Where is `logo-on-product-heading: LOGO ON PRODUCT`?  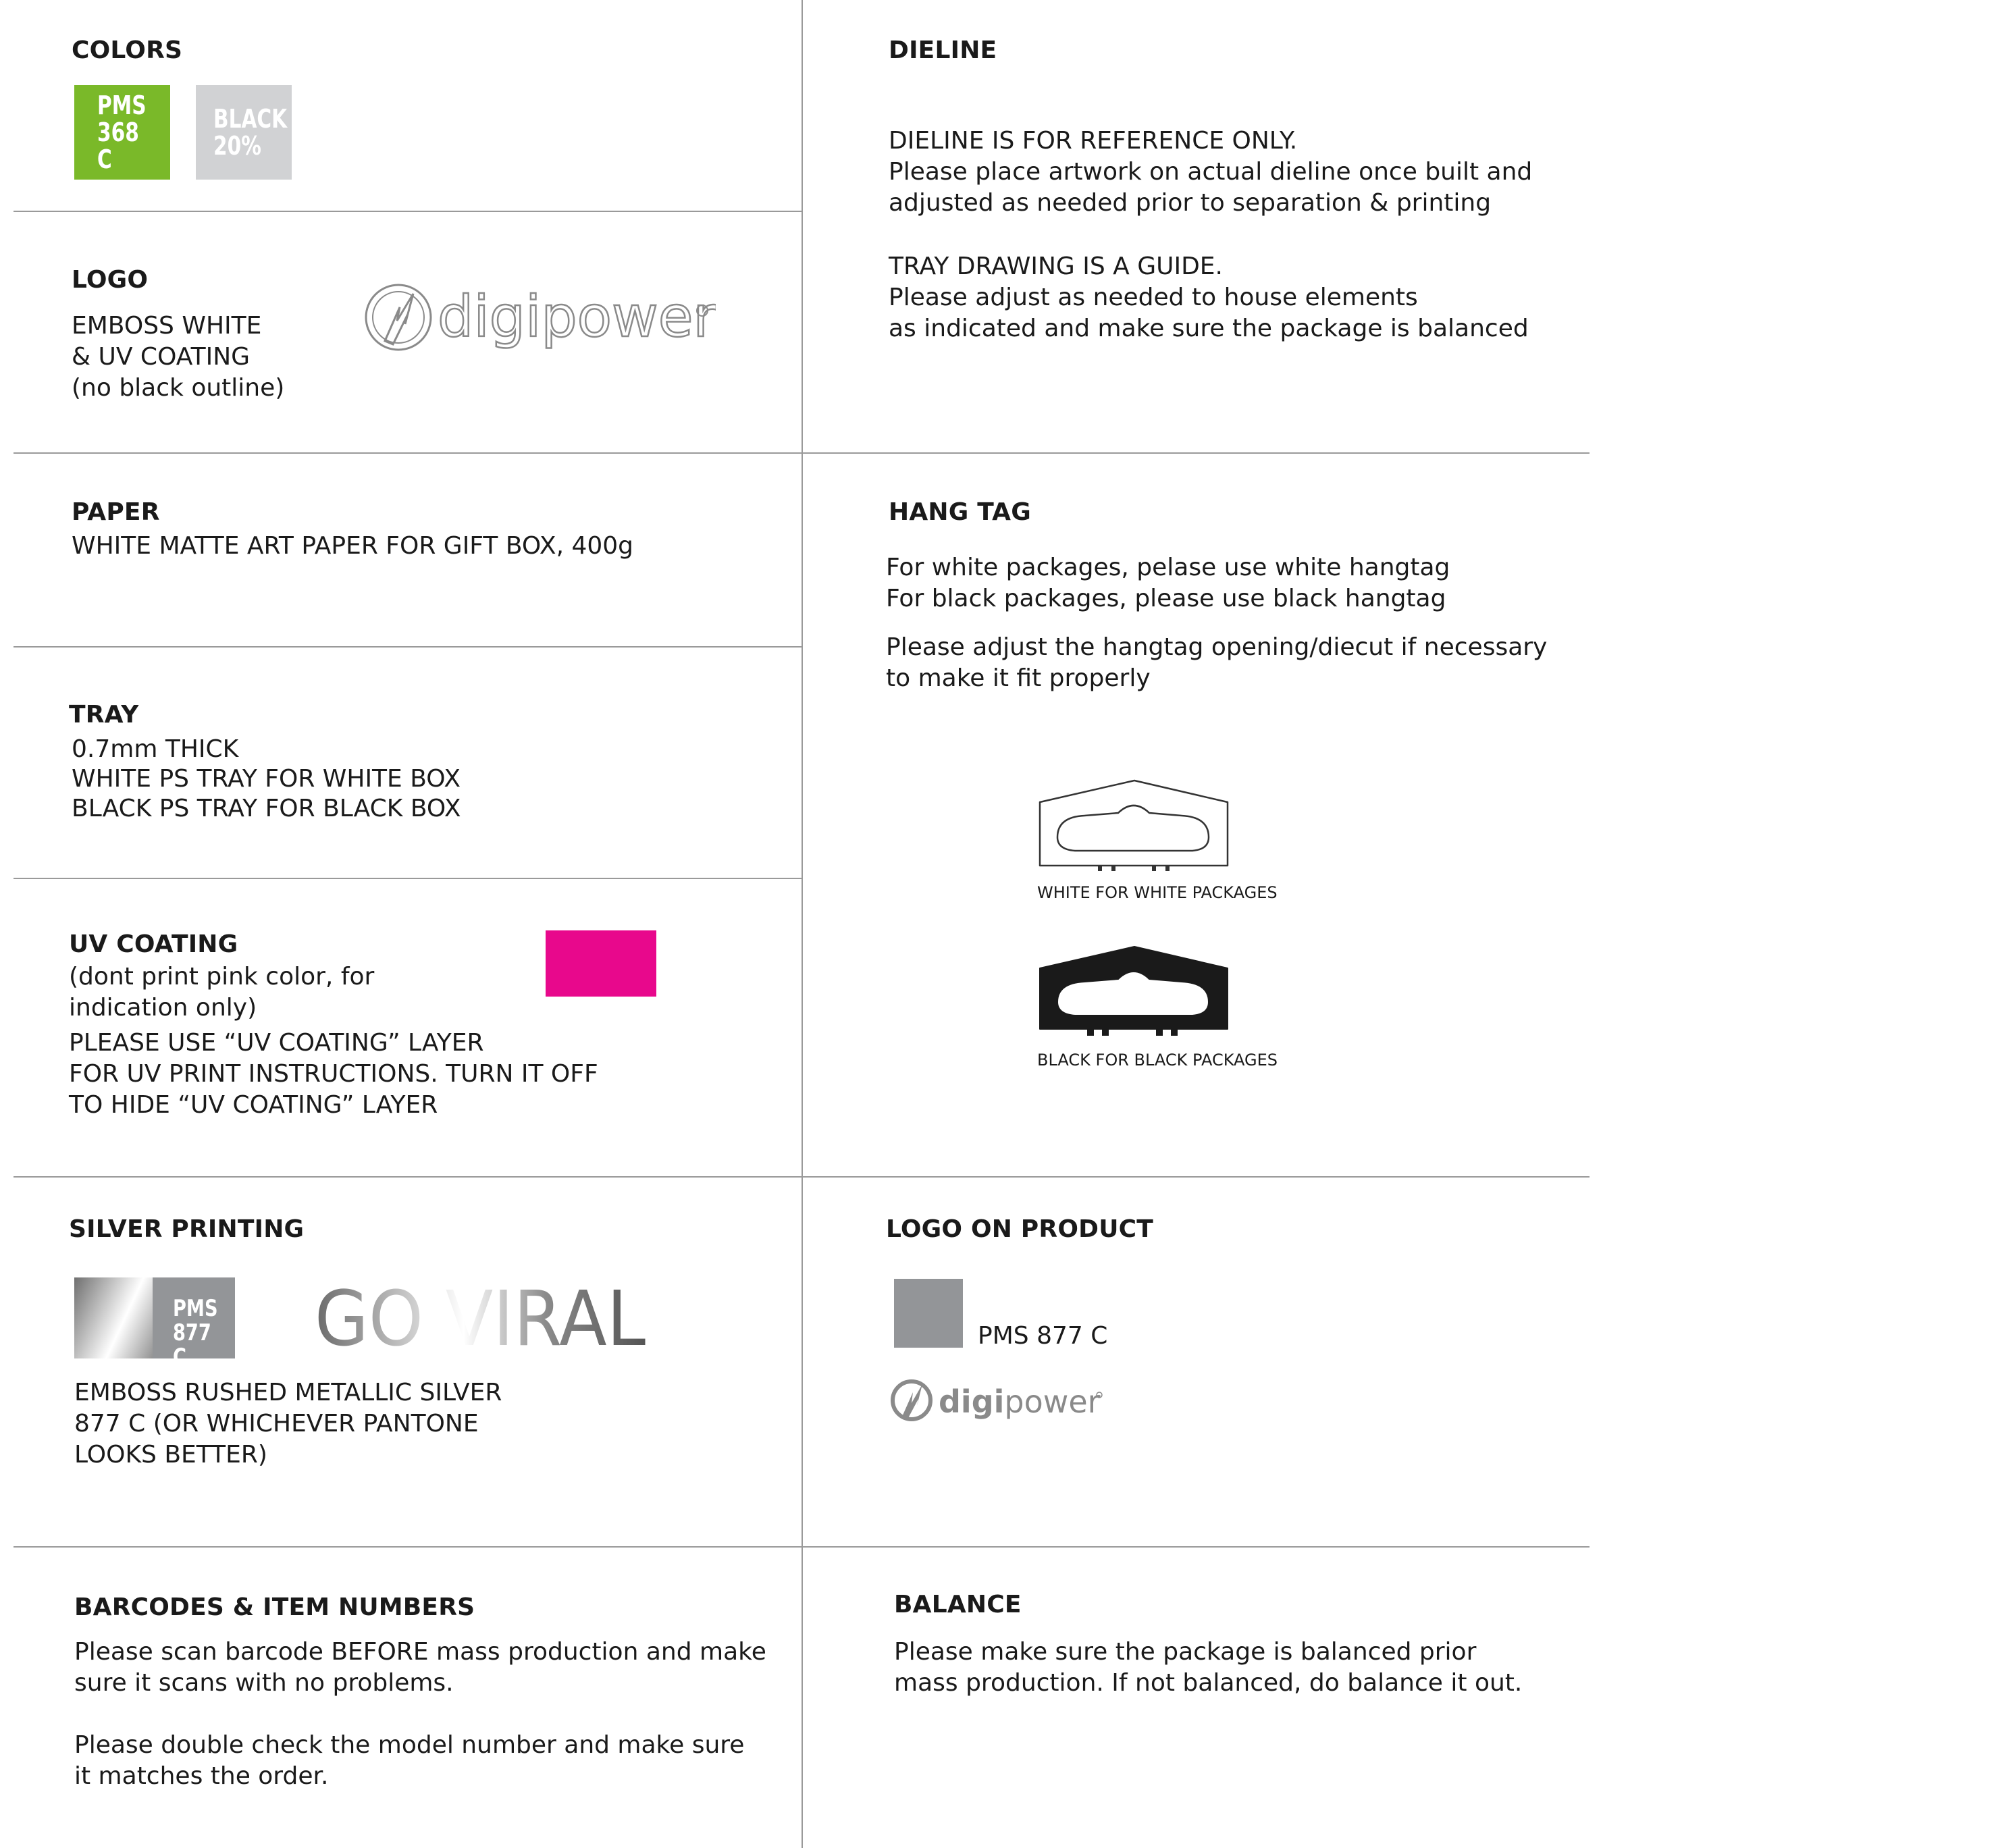 logo-on-product-heading: LOGO ON PRODUCT is located at coordinates (1020, 1229).